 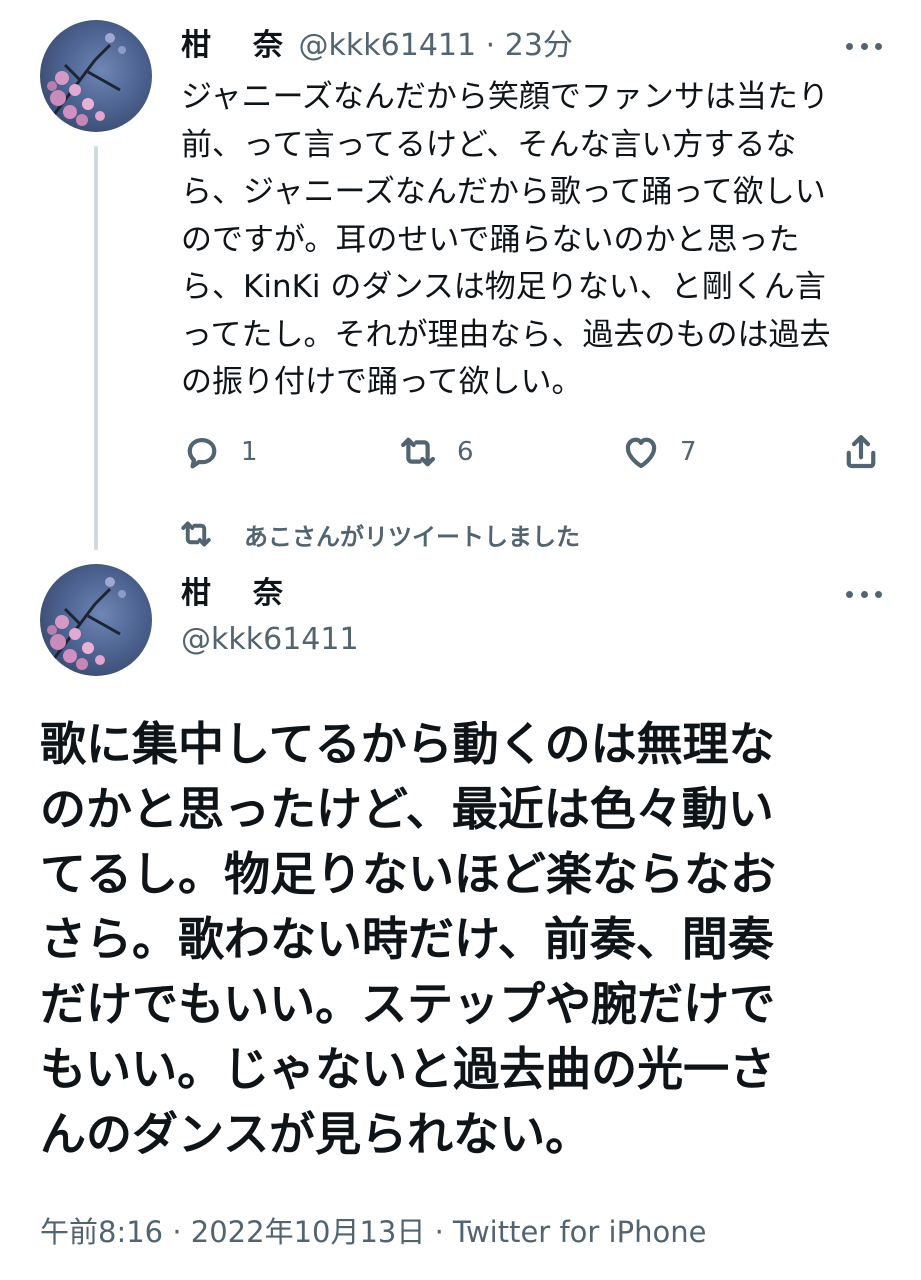 I want to click on reply-icon, so click(x=202, y=453).